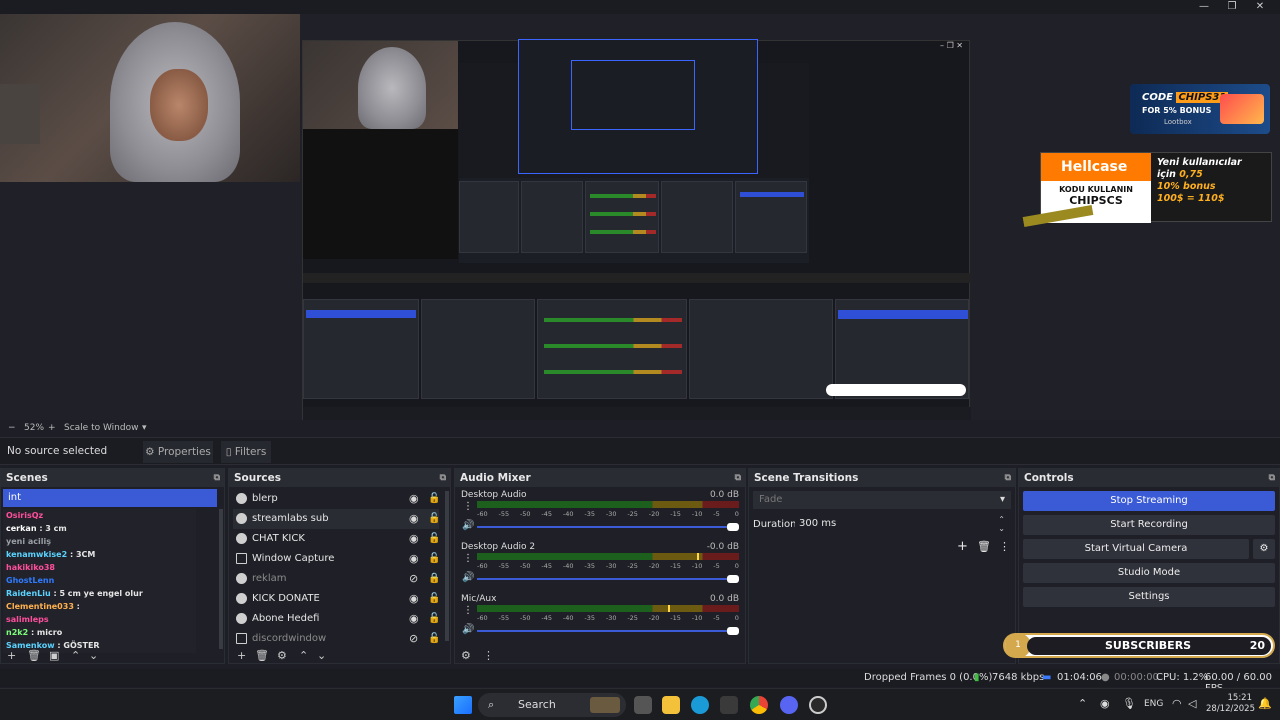 The height and width of the screenshot is (720, 1280). What do you see at coordinates (1129, 703) in the screenshot?
I see `microphone-icon: 🎙` at bounding box center [1129, 703].